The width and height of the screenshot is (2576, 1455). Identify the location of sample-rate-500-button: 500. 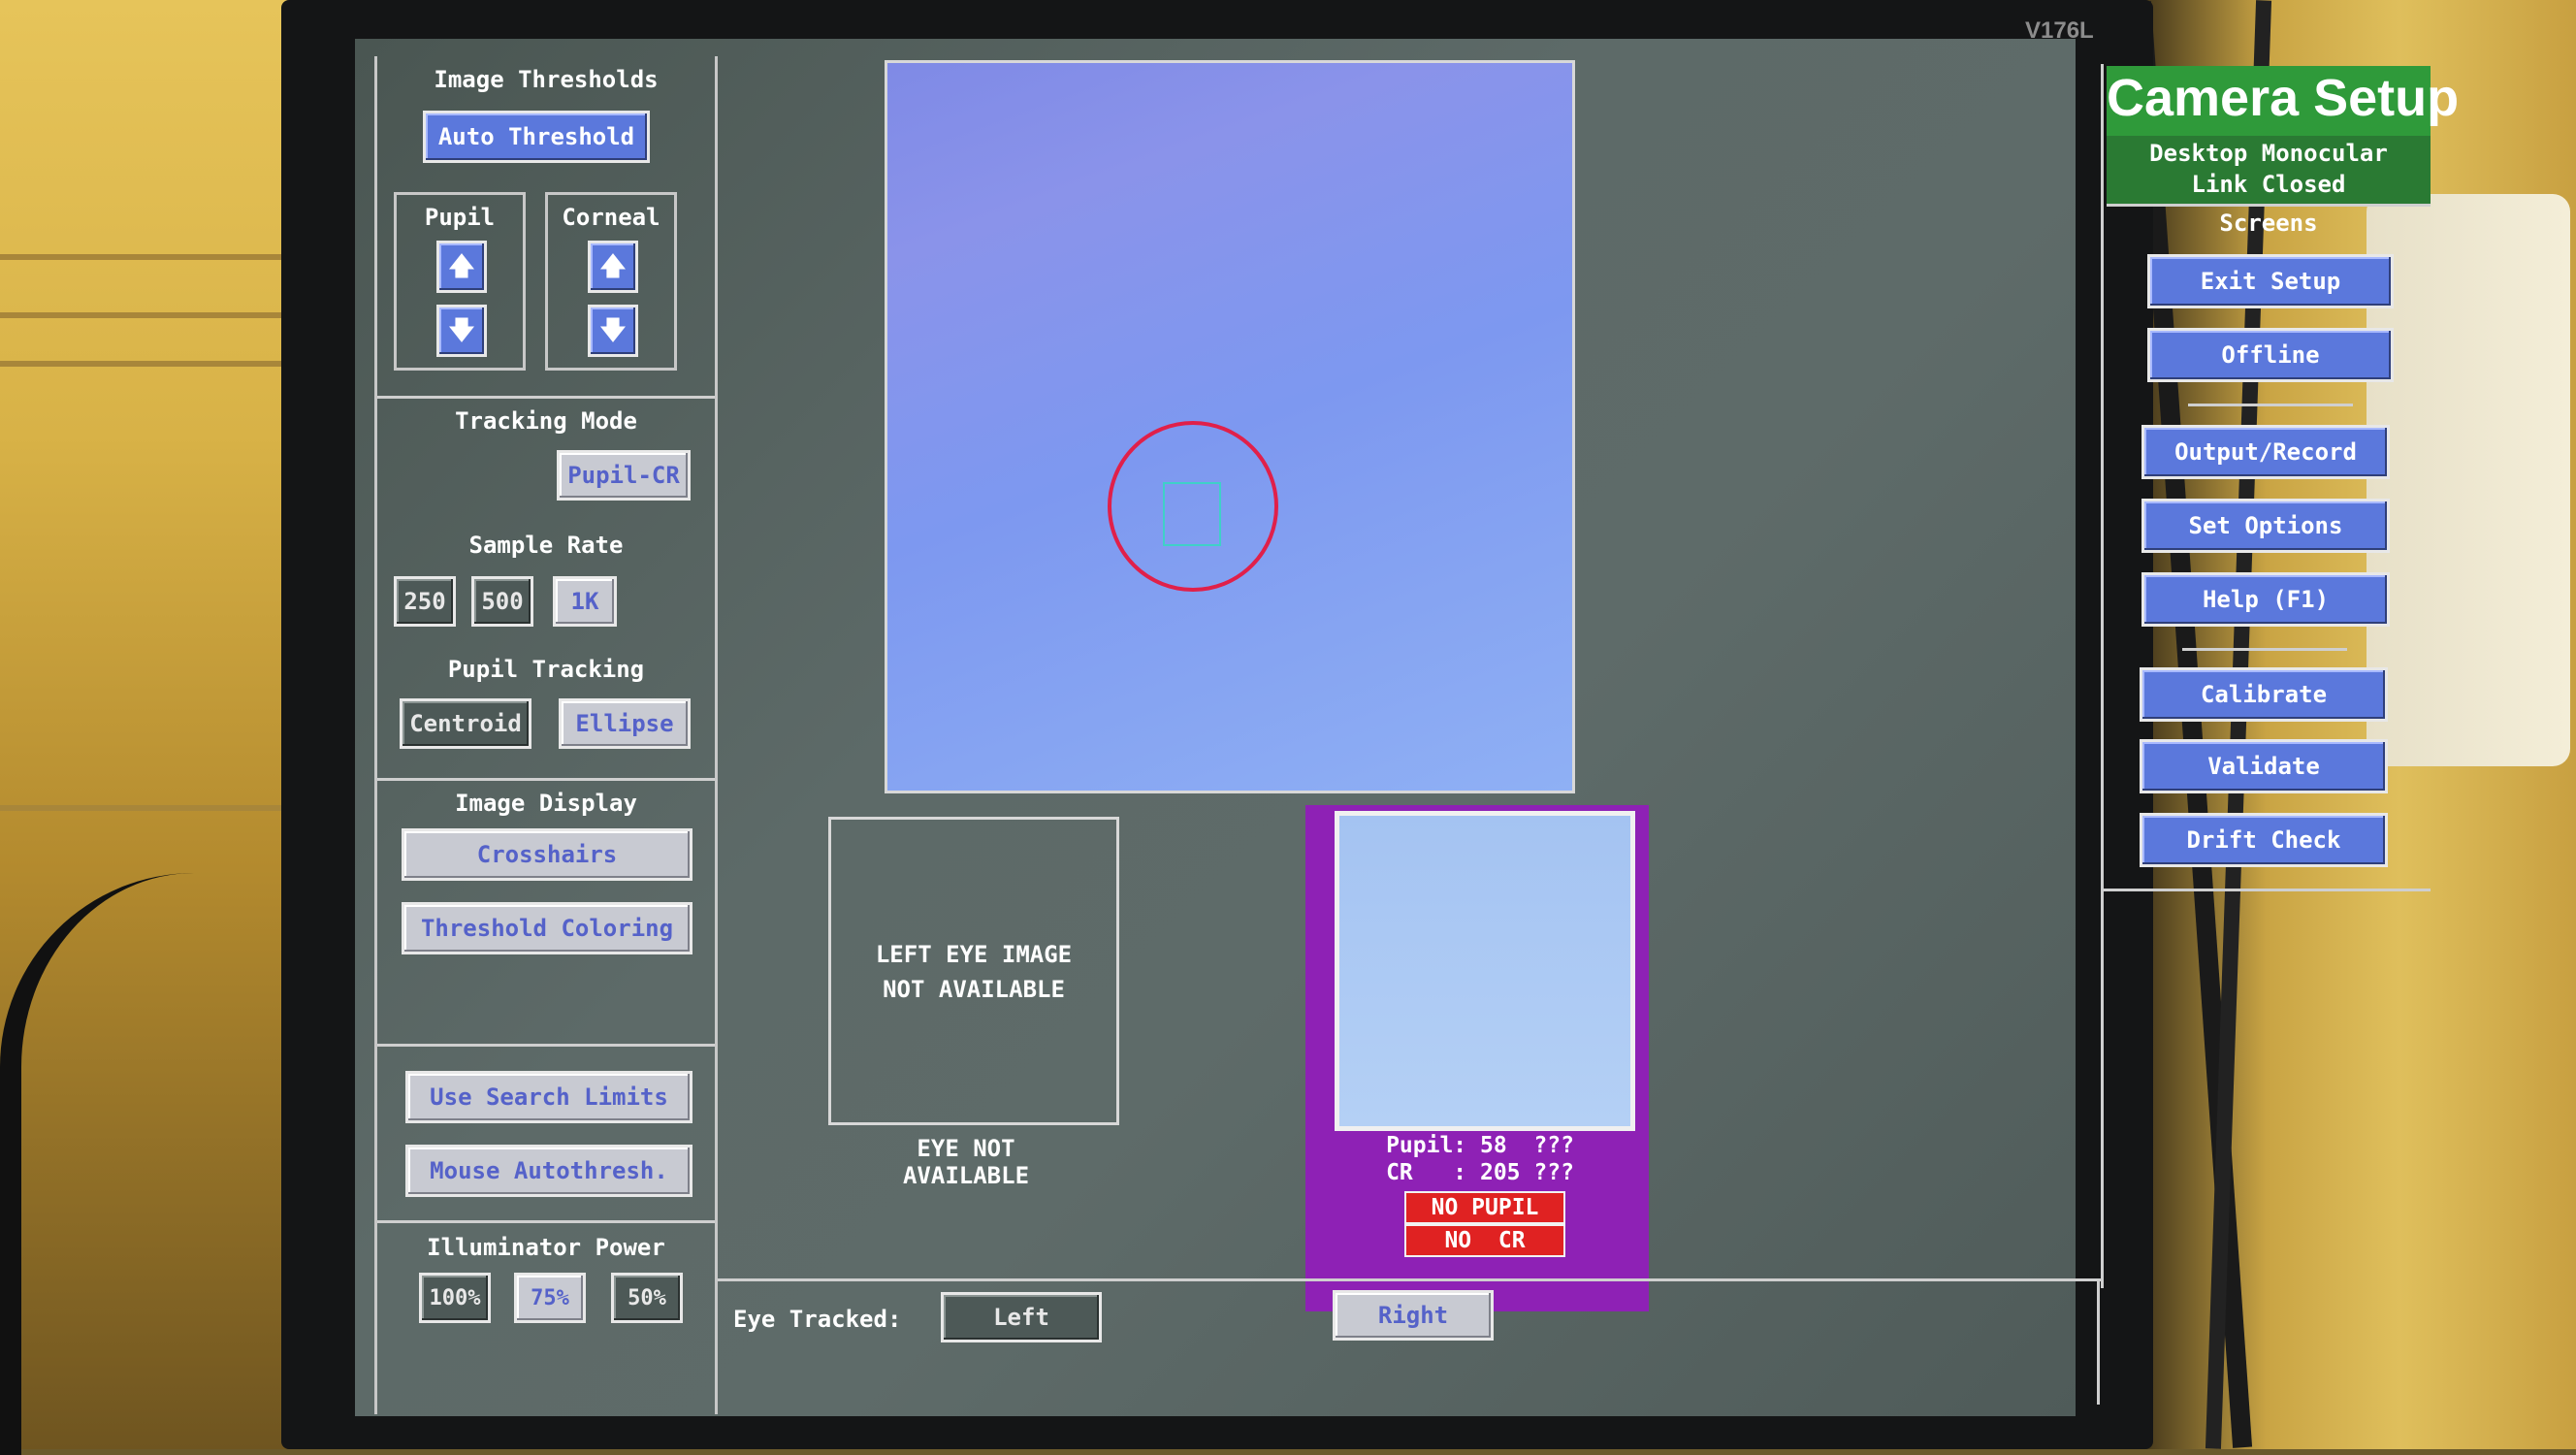
(502, 601).